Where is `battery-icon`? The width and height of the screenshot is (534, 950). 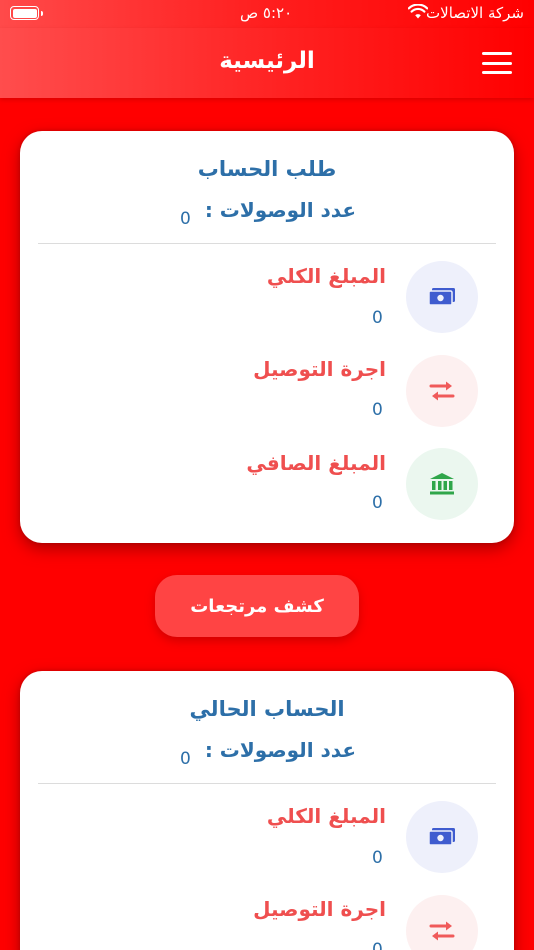
battery-icon is located at coordinates (26, 13).